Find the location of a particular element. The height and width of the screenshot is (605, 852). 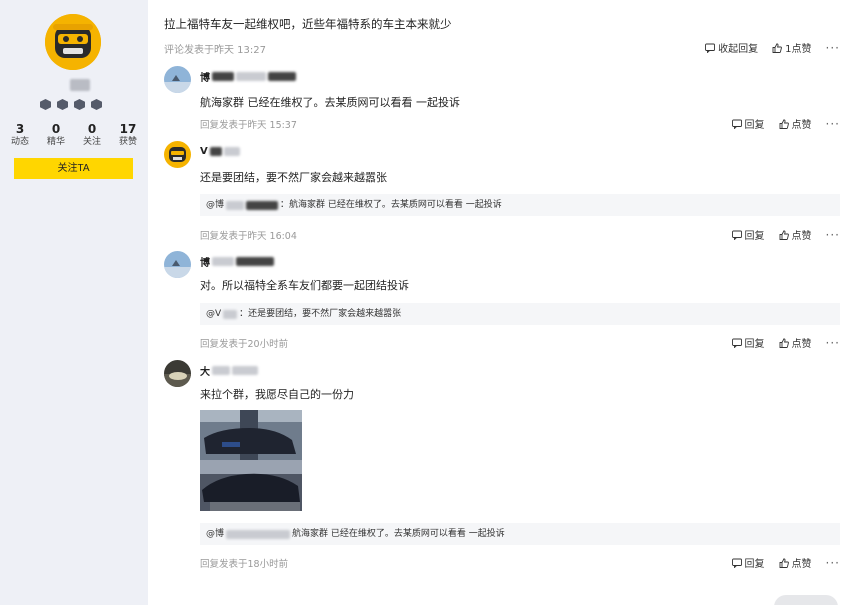

floating-scroll-button is located at coordinates (806, 600).